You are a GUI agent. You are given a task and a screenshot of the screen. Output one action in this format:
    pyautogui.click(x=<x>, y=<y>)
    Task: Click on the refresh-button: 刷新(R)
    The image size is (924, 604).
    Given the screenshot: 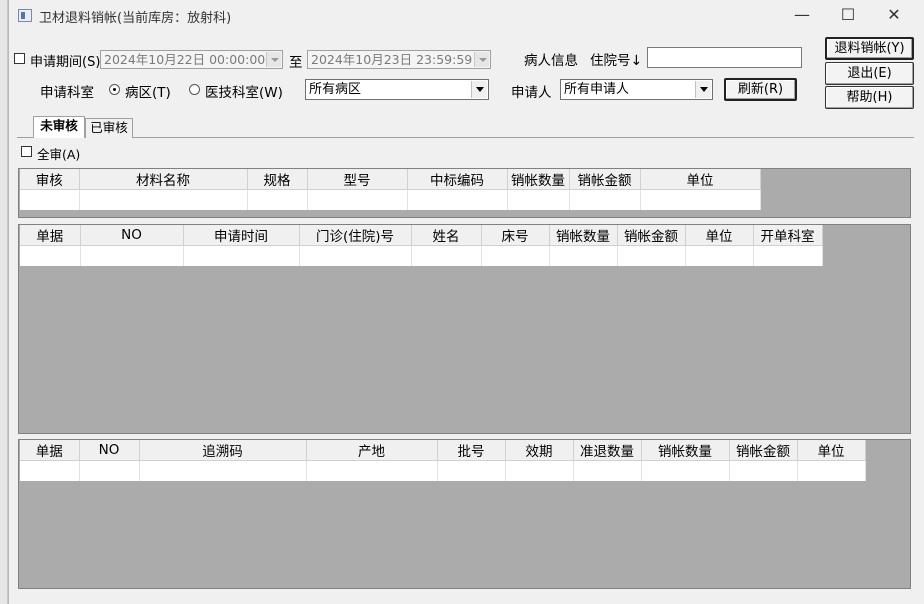 What is the action you would take?
    pyautogui.click(x=760, y=89)
    